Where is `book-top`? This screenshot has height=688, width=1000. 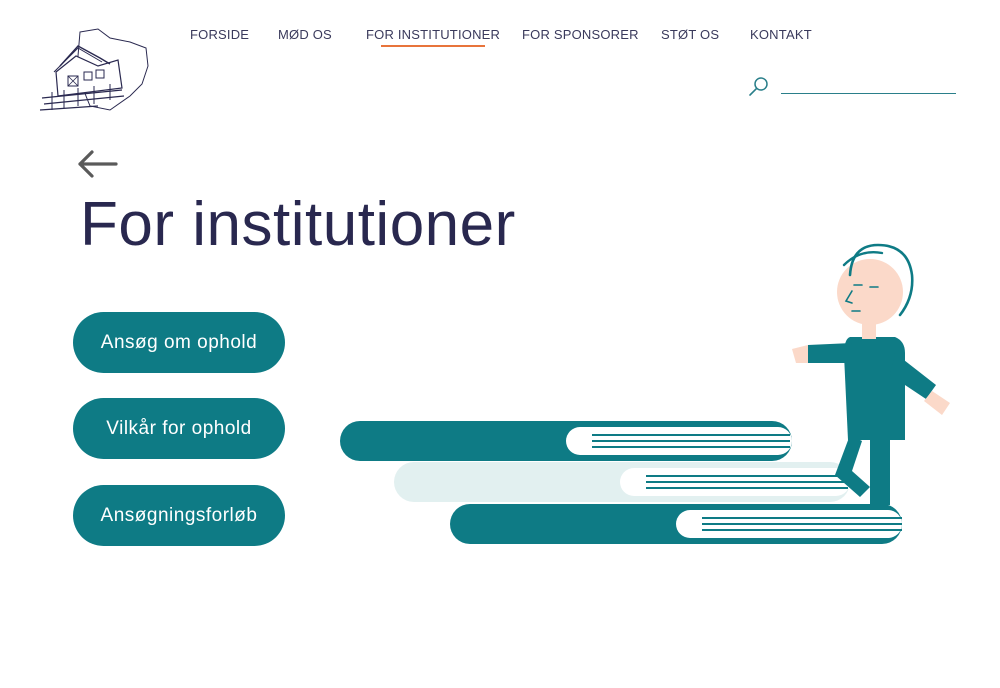 book-top is located at coordinates (566, 441).